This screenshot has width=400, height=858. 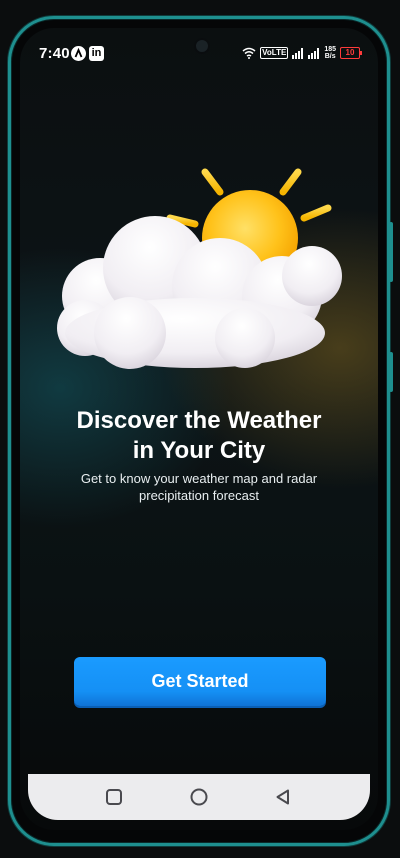 What do you see at coordinates (199, 436) in the screenshot?
I see `page-title: Discover the Weather in Your City` at bounding box center [199, 436].